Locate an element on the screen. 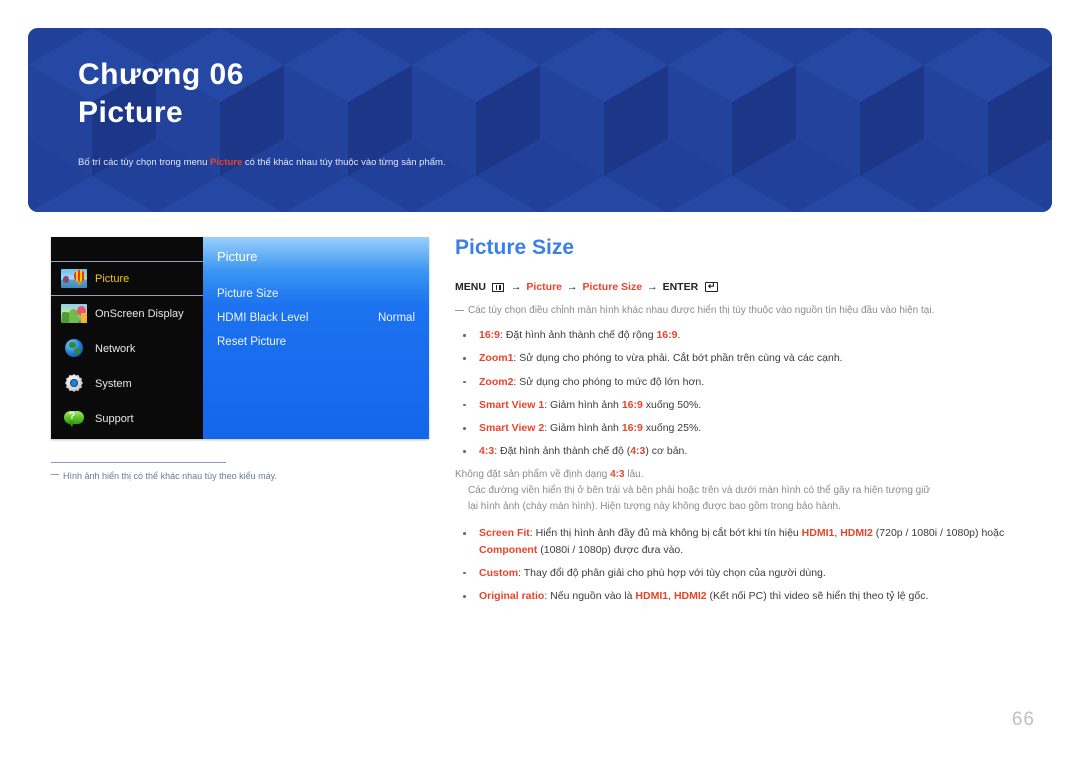 The width and height of the screenshot is (1080, 763). option-desc: : Sử dụng cho phóng to mức độ lớn hơn. is located at coordinates (608, 382).